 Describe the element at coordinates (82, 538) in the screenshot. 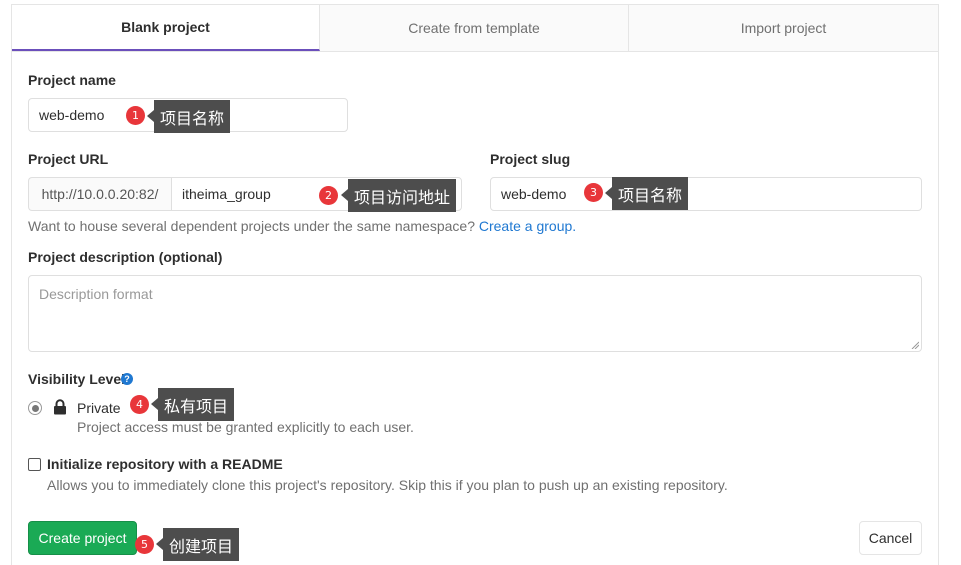

I see `create-project-button: Create project` at that location.